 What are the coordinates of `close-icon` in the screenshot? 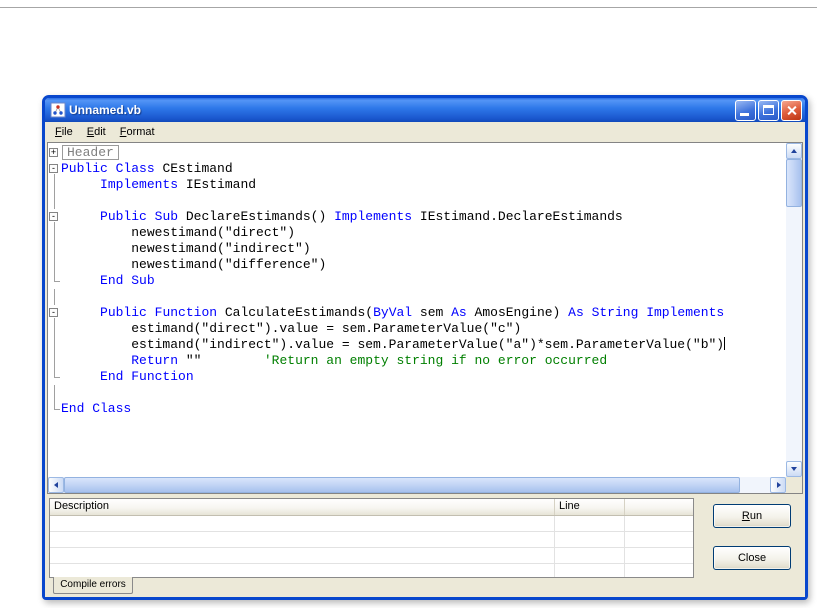 It's located at (791, 110).